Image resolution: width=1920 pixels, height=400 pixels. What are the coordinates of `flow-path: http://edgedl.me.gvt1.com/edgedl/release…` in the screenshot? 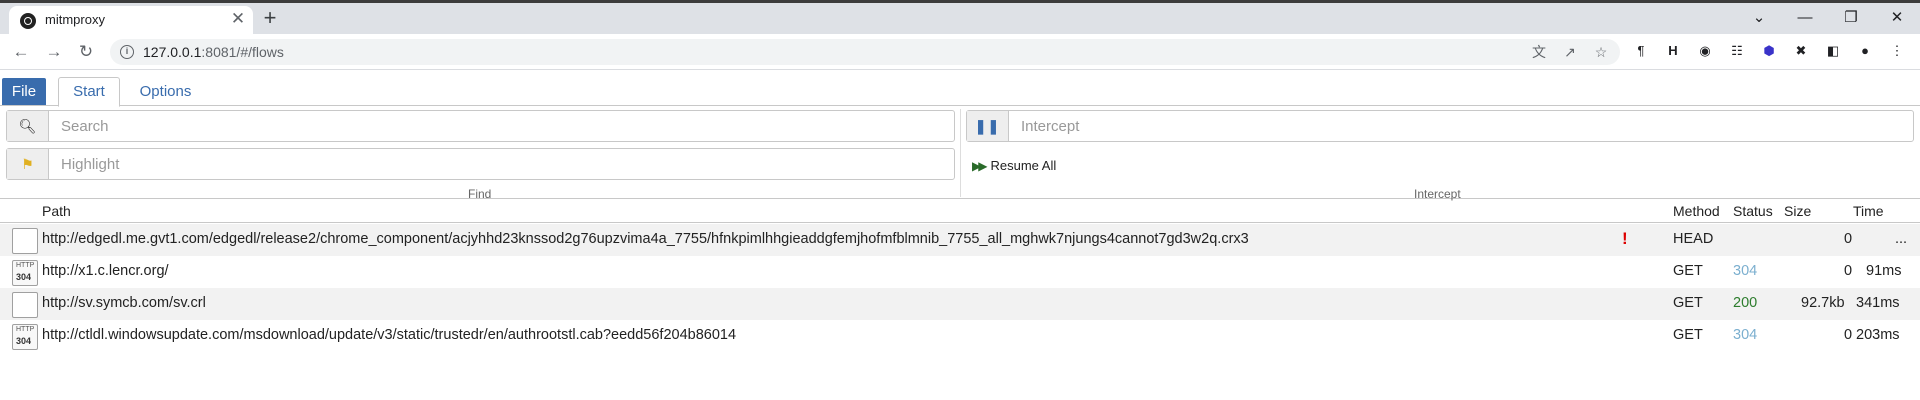 It's located at (645, 239).